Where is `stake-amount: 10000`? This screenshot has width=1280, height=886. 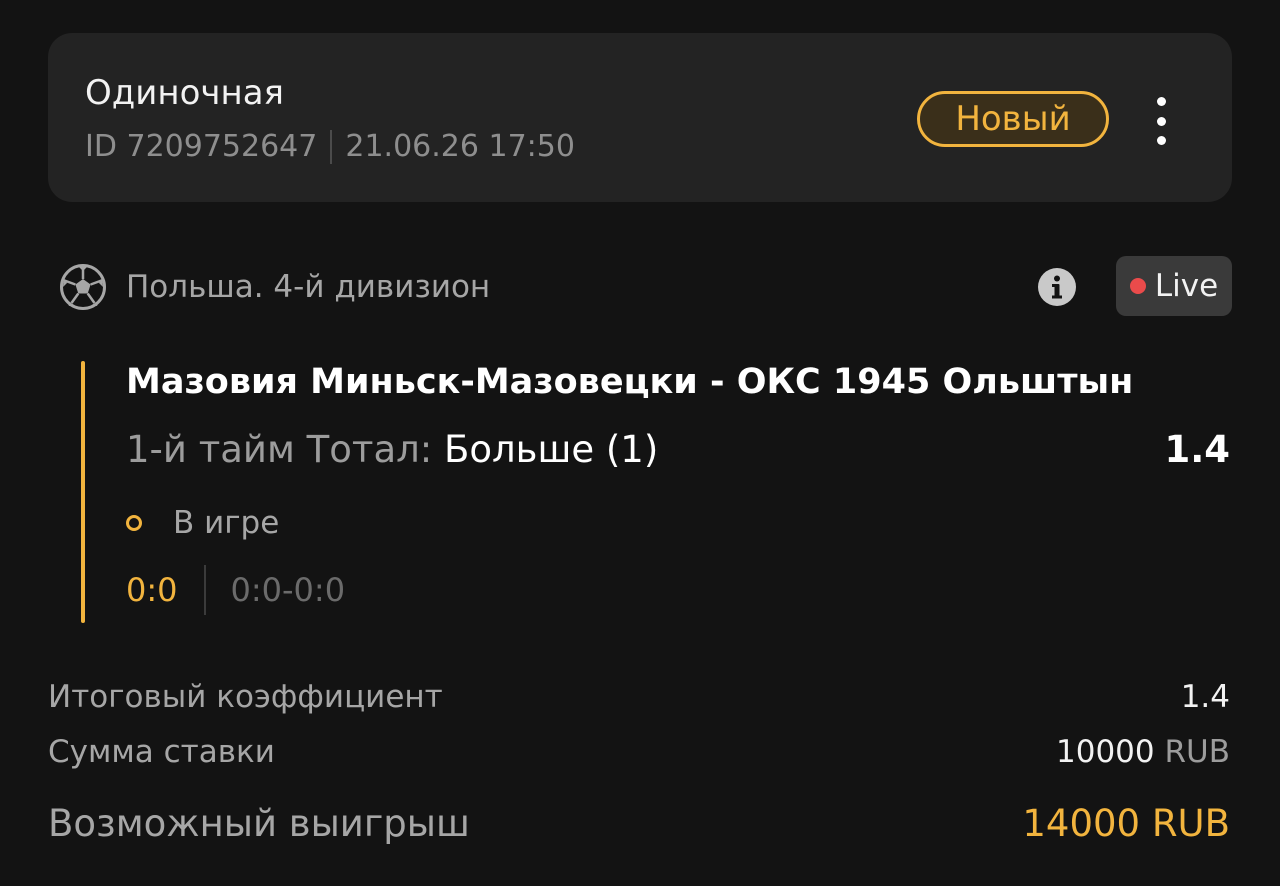 stake-amount: 10000 is located at coordinates (1105, 752).